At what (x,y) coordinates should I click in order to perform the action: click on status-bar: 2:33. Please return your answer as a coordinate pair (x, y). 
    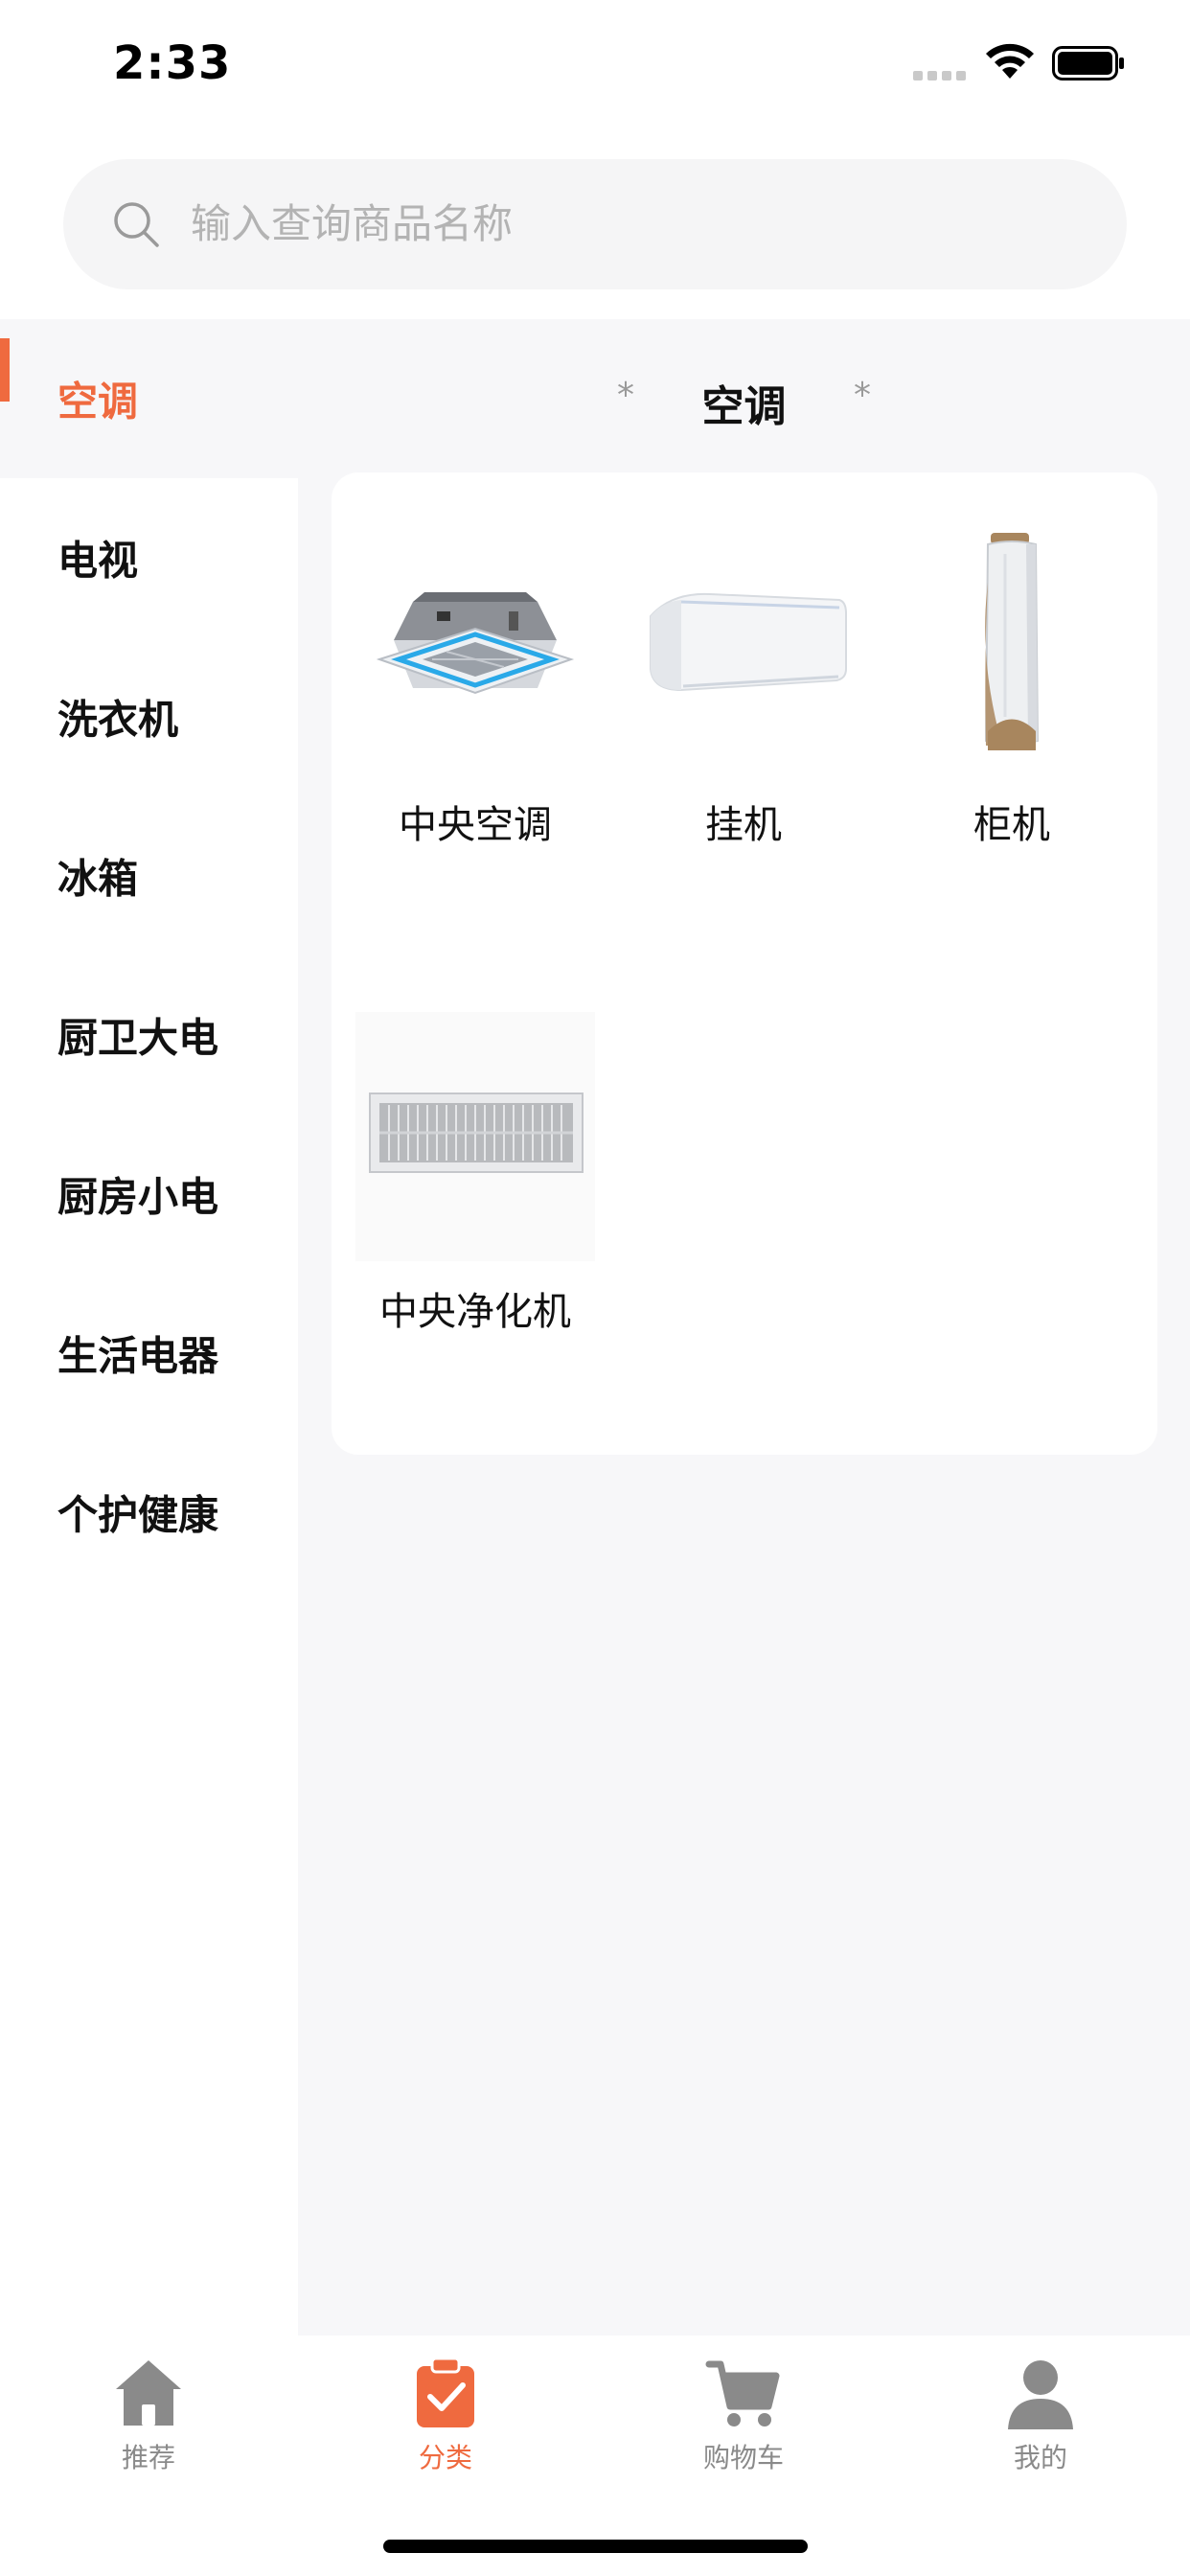
    Looking at the image, I should click on (595, 67).